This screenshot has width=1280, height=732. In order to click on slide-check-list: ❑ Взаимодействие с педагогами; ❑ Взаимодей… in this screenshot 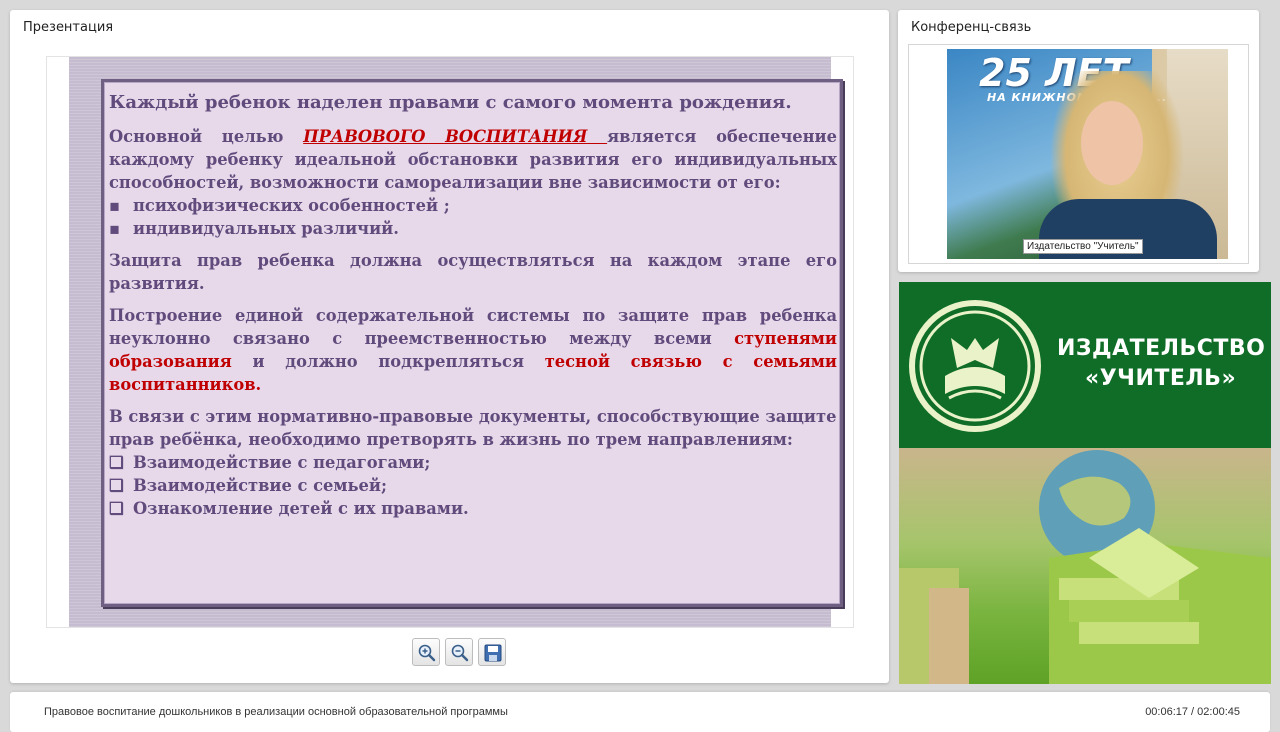, I will do `click(473, 485)`.